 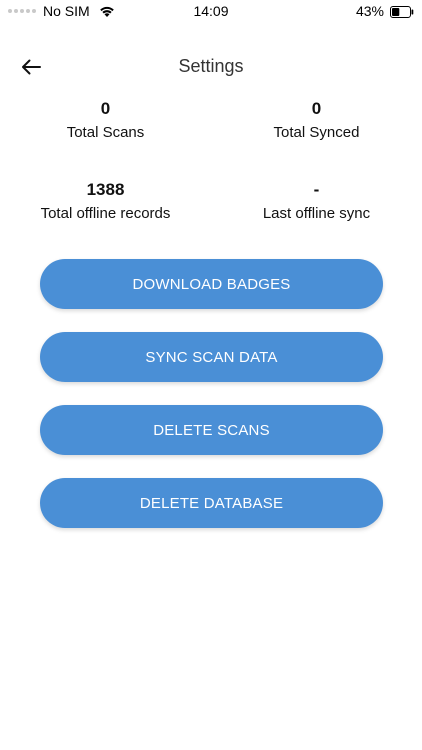 I want to click on status-right: 43%, so click(x=385, y=11).